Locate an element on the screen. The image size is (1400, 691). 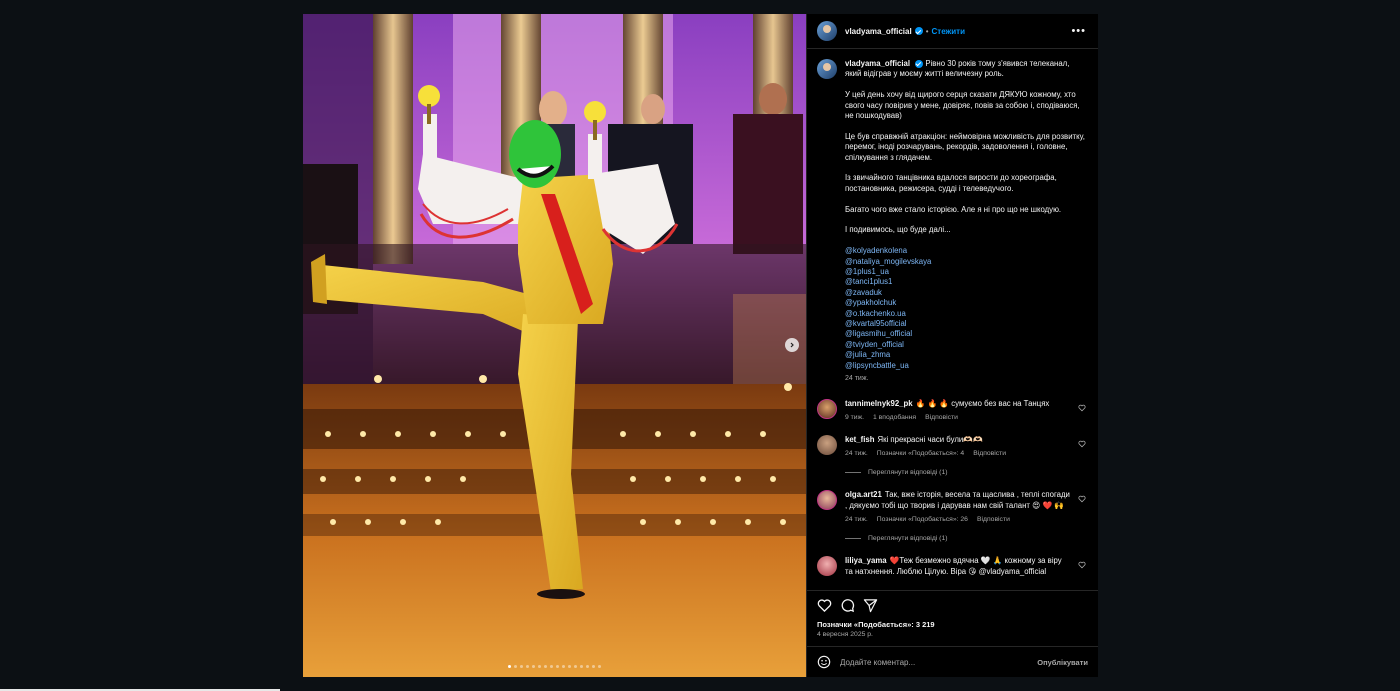
mention-link: @kolyadenkolena is located at coordinates (965, 251).